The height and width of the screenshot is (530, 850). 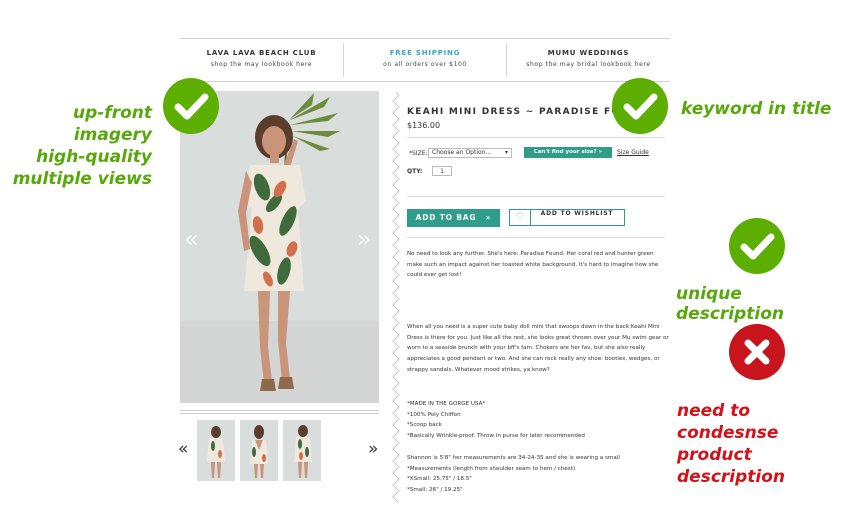 I want to click on size-label: *SIZE:, so click(x=418, y=153).